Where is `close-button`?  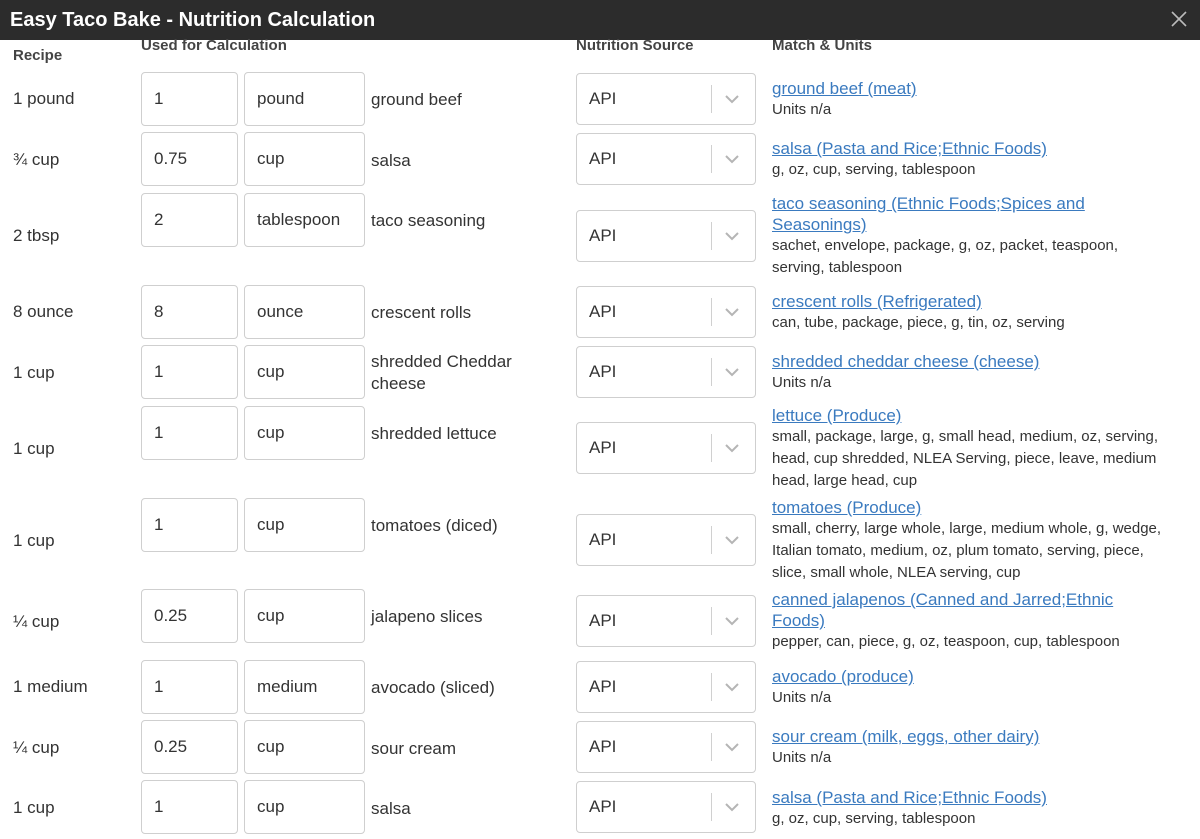
close-button is located at coordinates (1179, 19).